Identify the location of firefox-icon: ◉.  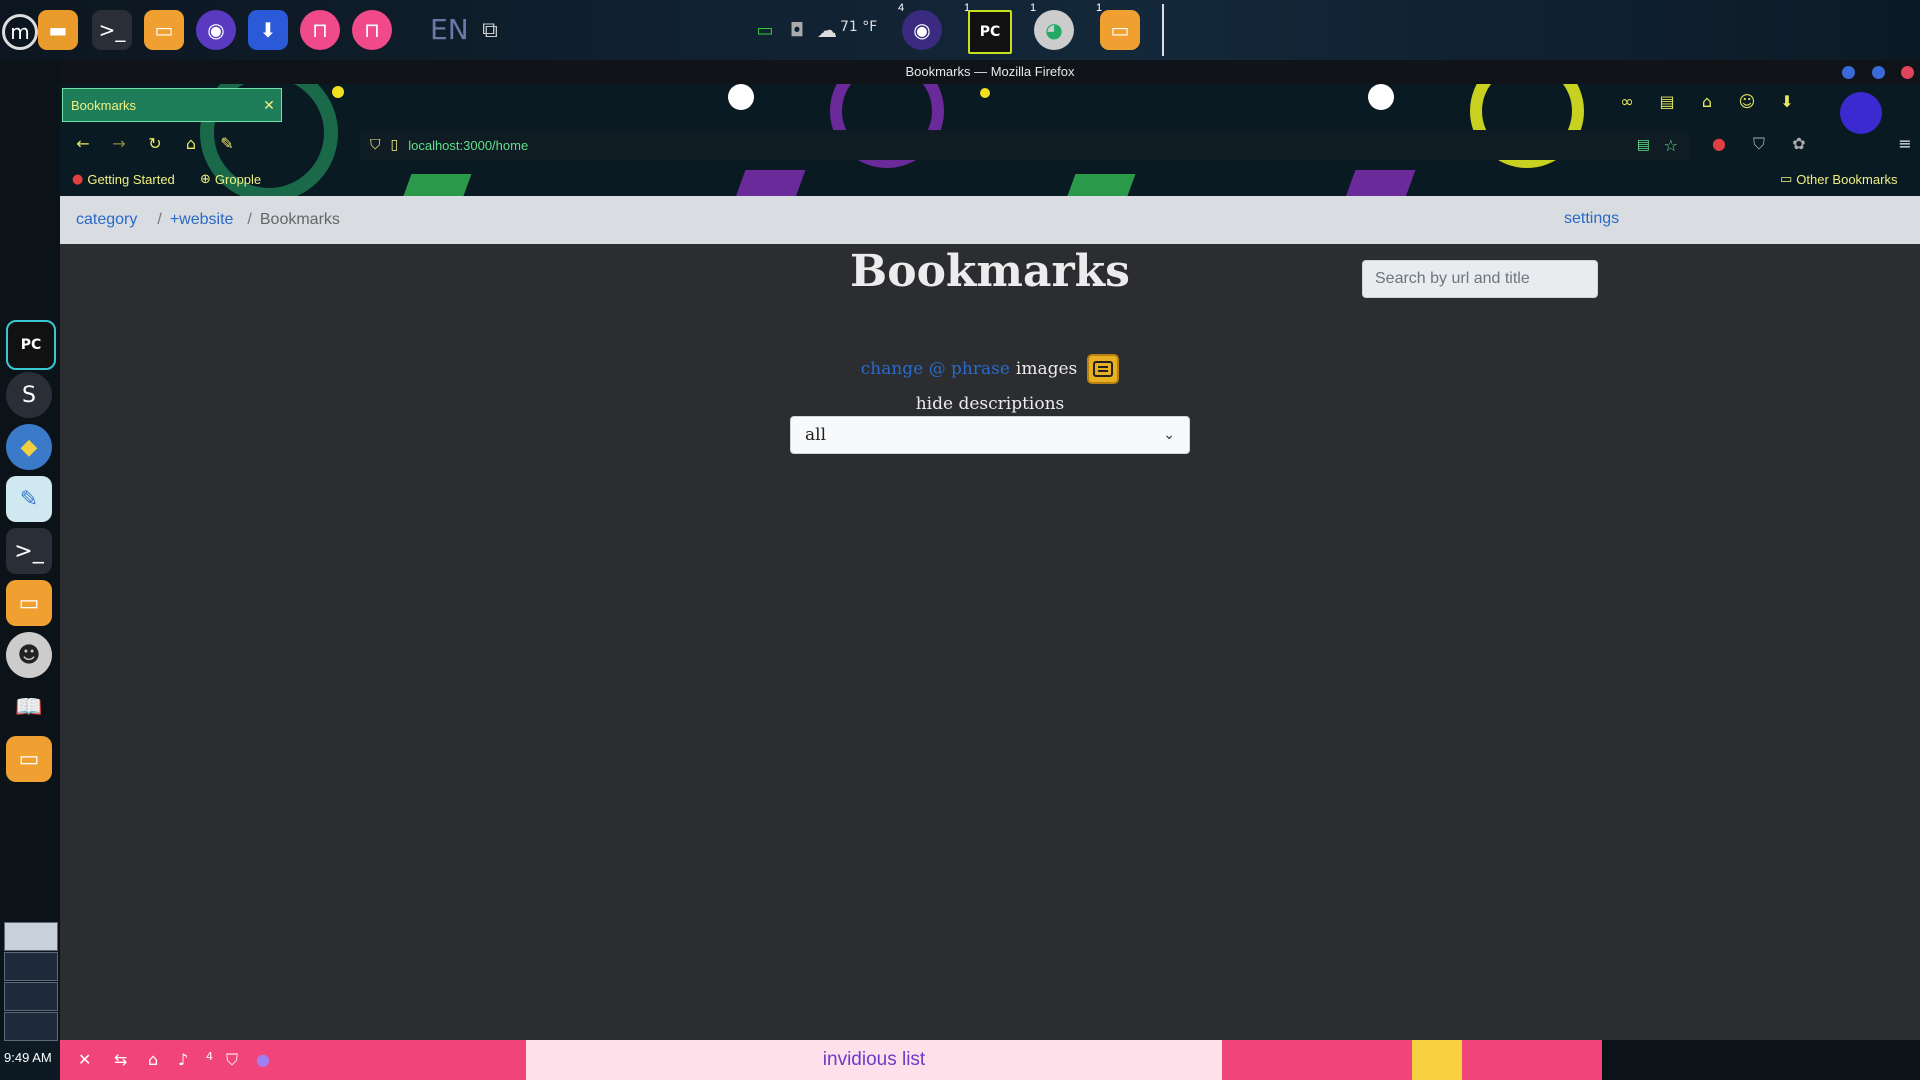
(216, 30).